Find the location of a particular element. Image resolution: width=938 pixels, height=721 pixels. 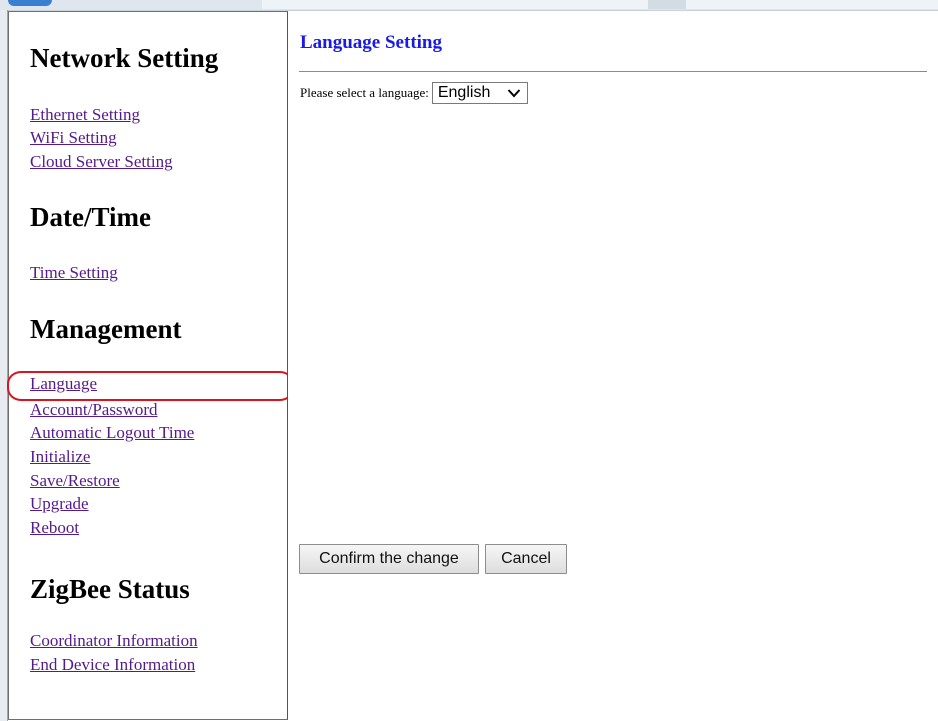

link-reboot: Reboot is located at coordinates (54, 528).